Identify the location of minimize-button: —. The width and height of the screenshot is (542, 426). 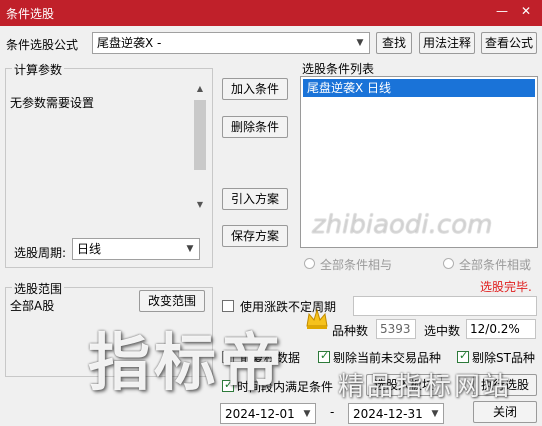
(502, 11).